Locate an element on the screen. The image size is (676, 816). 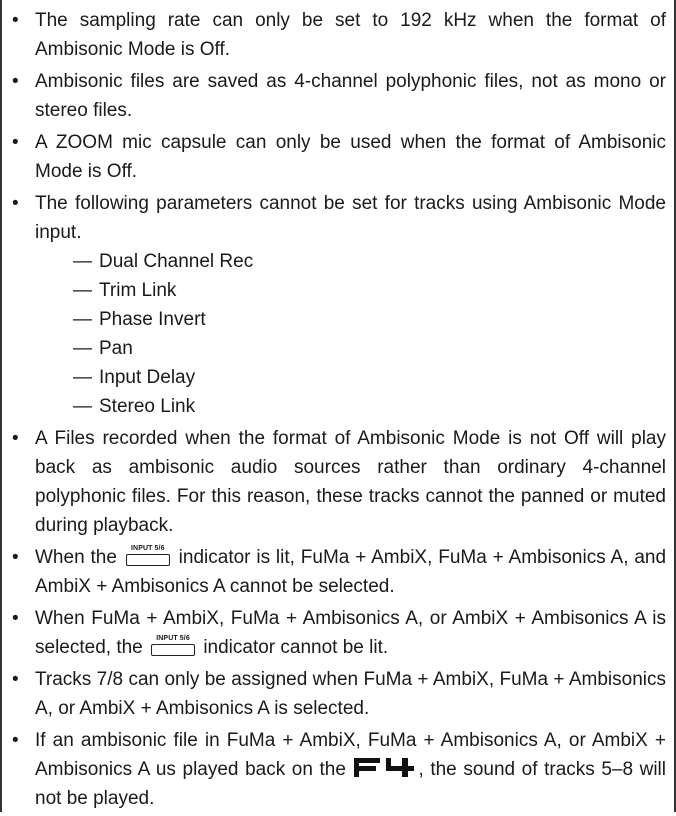
parameter-label: Input Delay is located at coordinates (147, 377).